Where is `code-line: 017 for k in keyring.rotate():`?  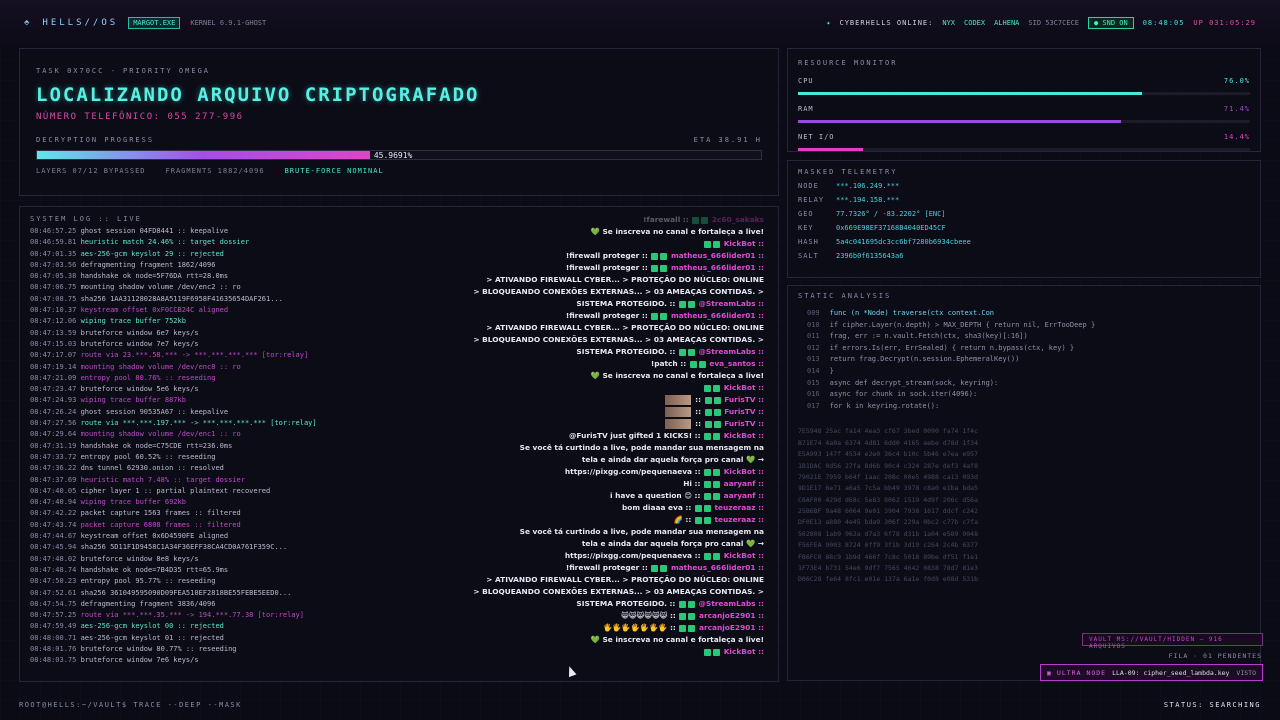
code-line: 017 for k in keyring.rotate(): is located at coordinates (1028, 408).